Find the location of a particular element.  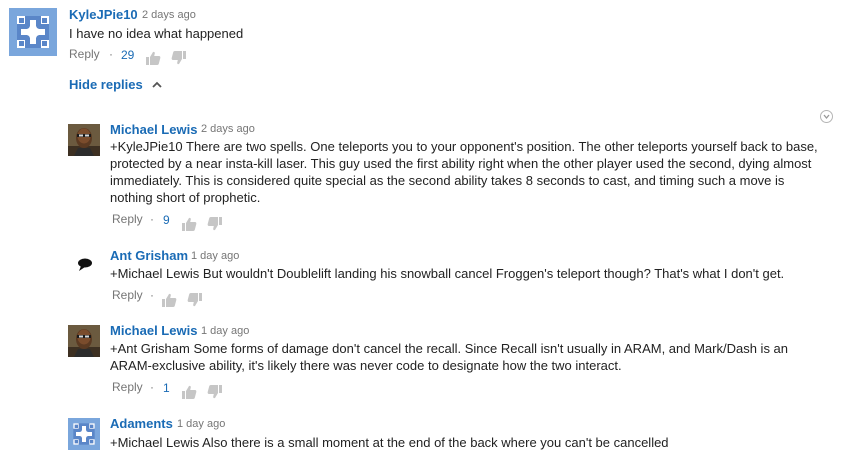

avatar-adaments is located at coordinates (84, 434).